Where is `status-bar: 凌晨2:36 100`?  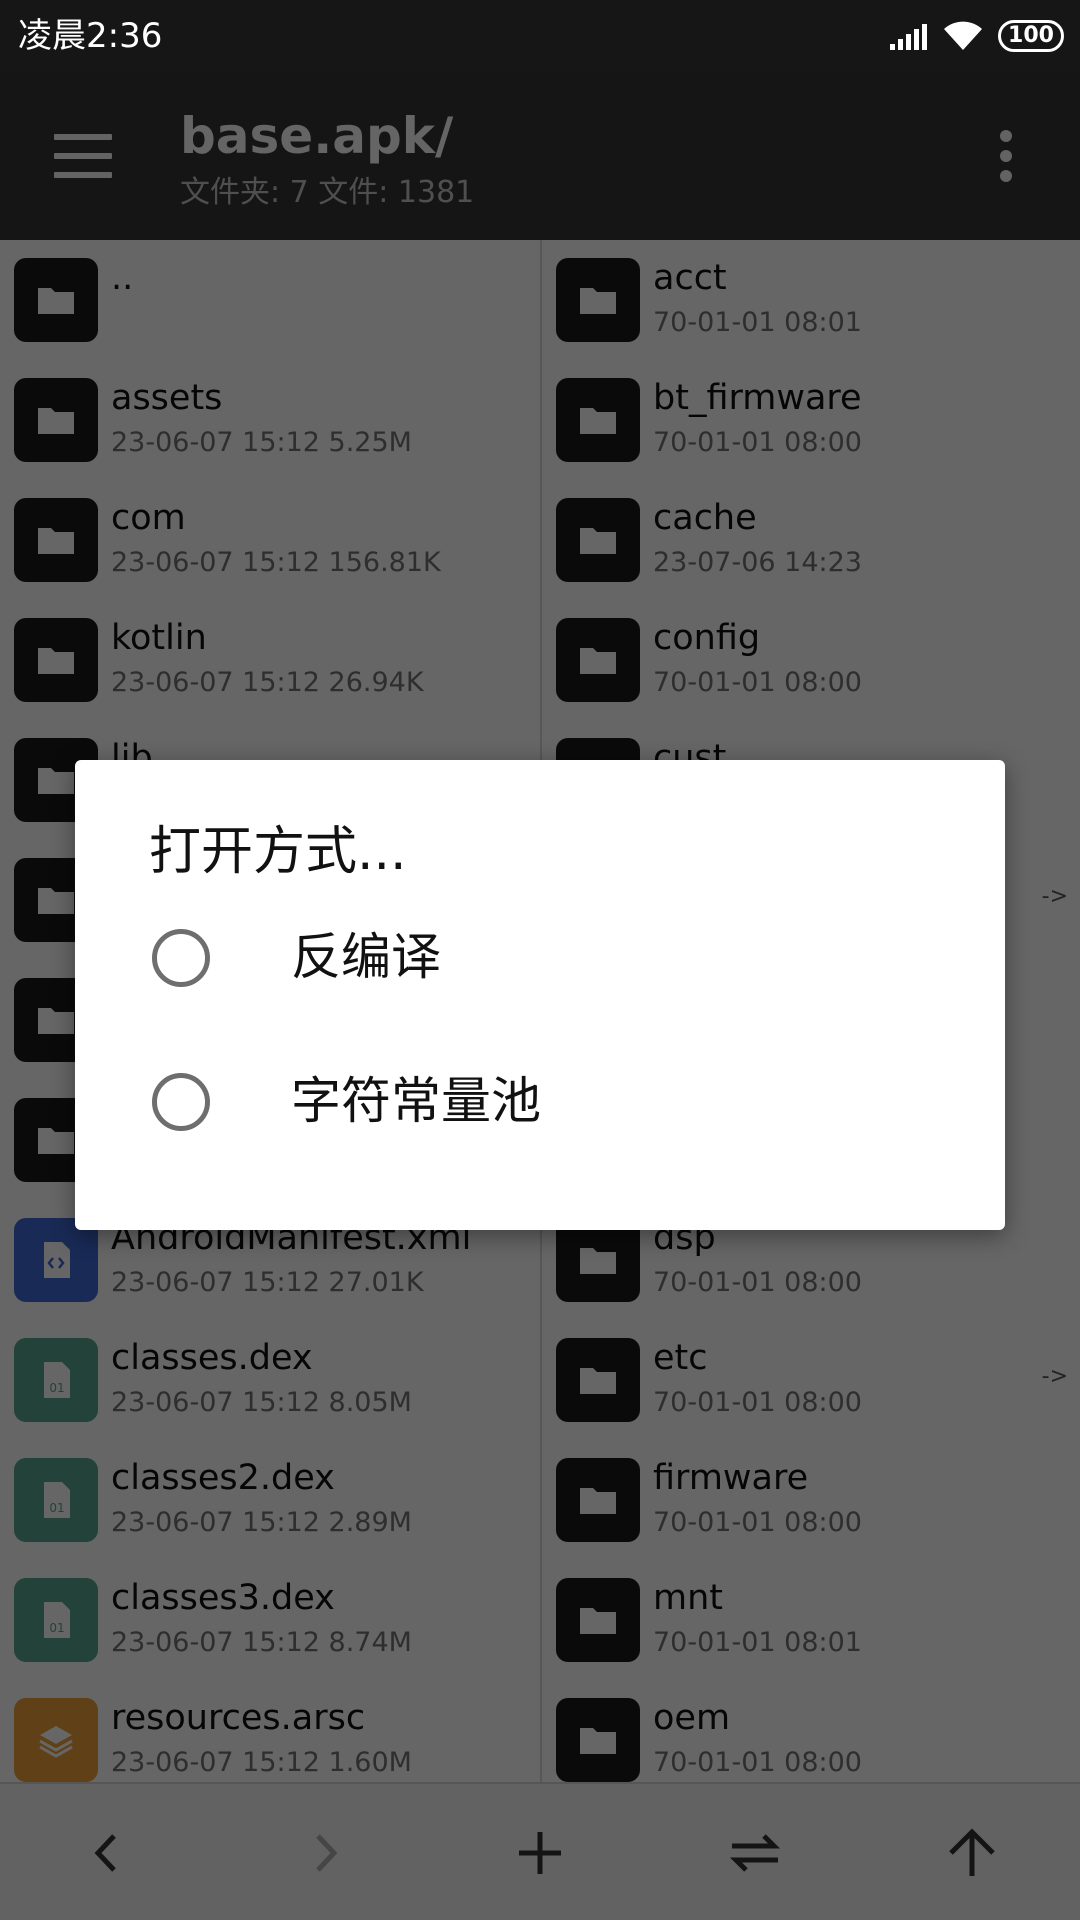 status-bar: 凌晨2:36 100 is located at coordinates (540, 36).